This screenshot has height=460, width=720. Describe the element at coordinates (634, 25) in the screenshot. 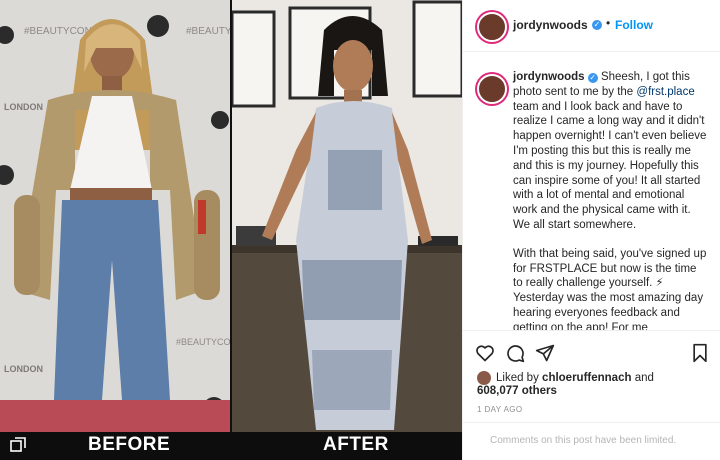

I see `follow-button: Follow` at that location.